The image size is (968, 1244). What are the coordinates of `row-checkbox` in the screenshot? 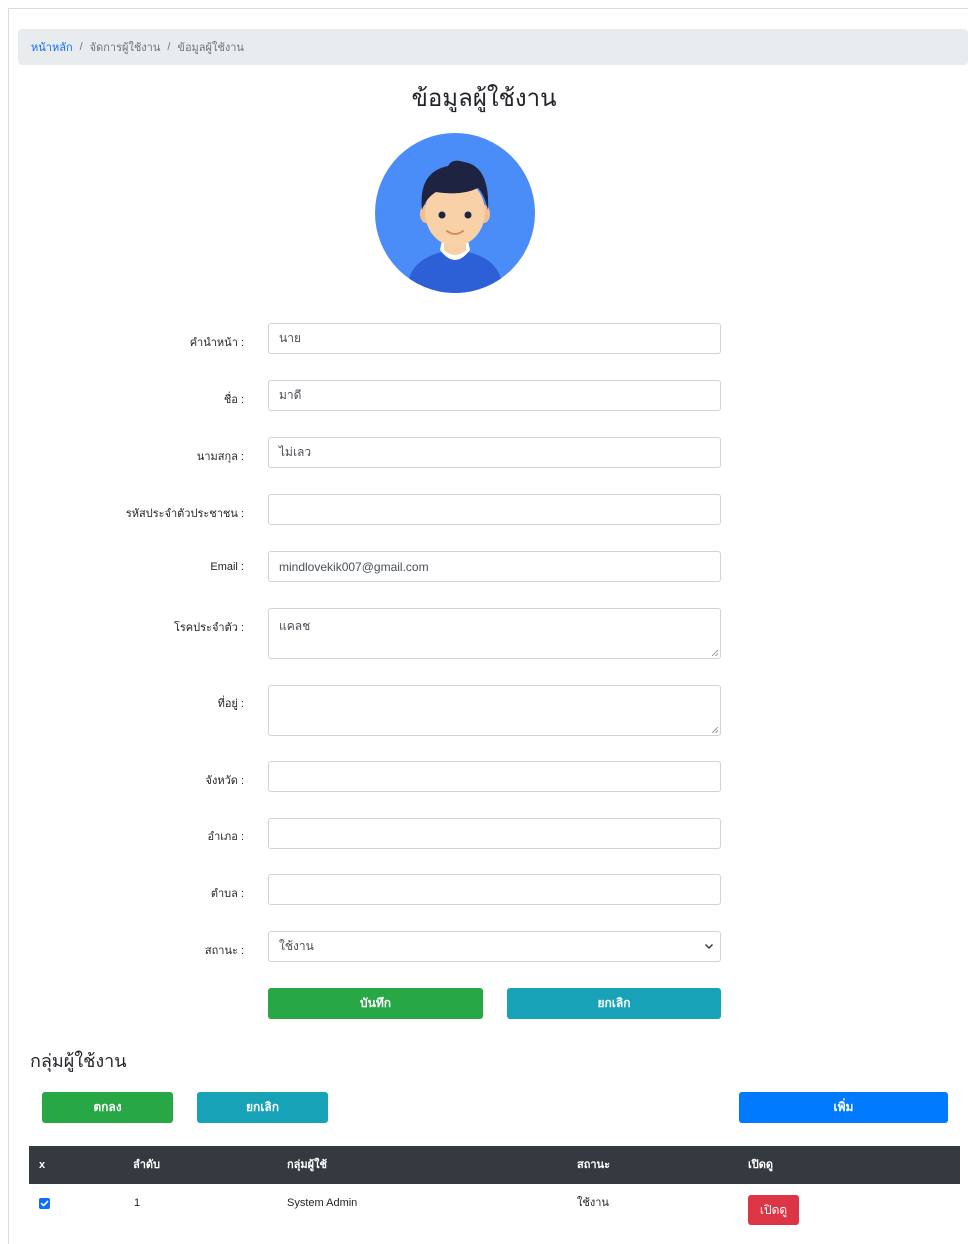 It's located at (44, 1203).